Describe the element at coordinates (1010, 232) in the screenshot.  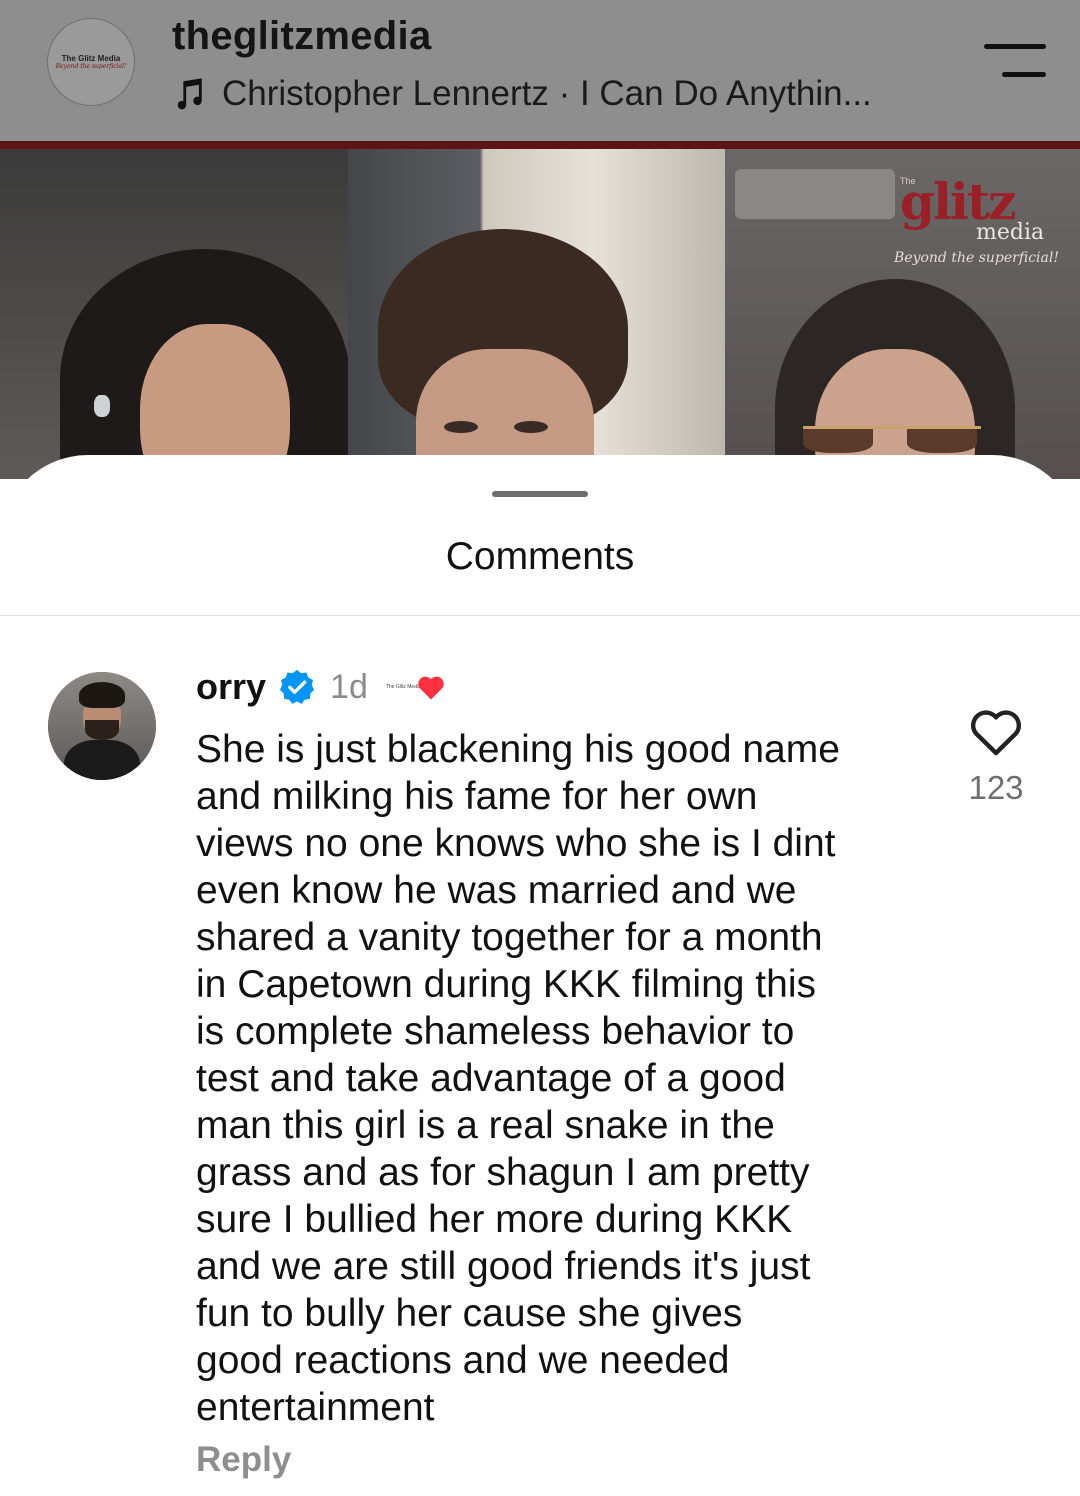
I see `watermark-media: media` at that location.